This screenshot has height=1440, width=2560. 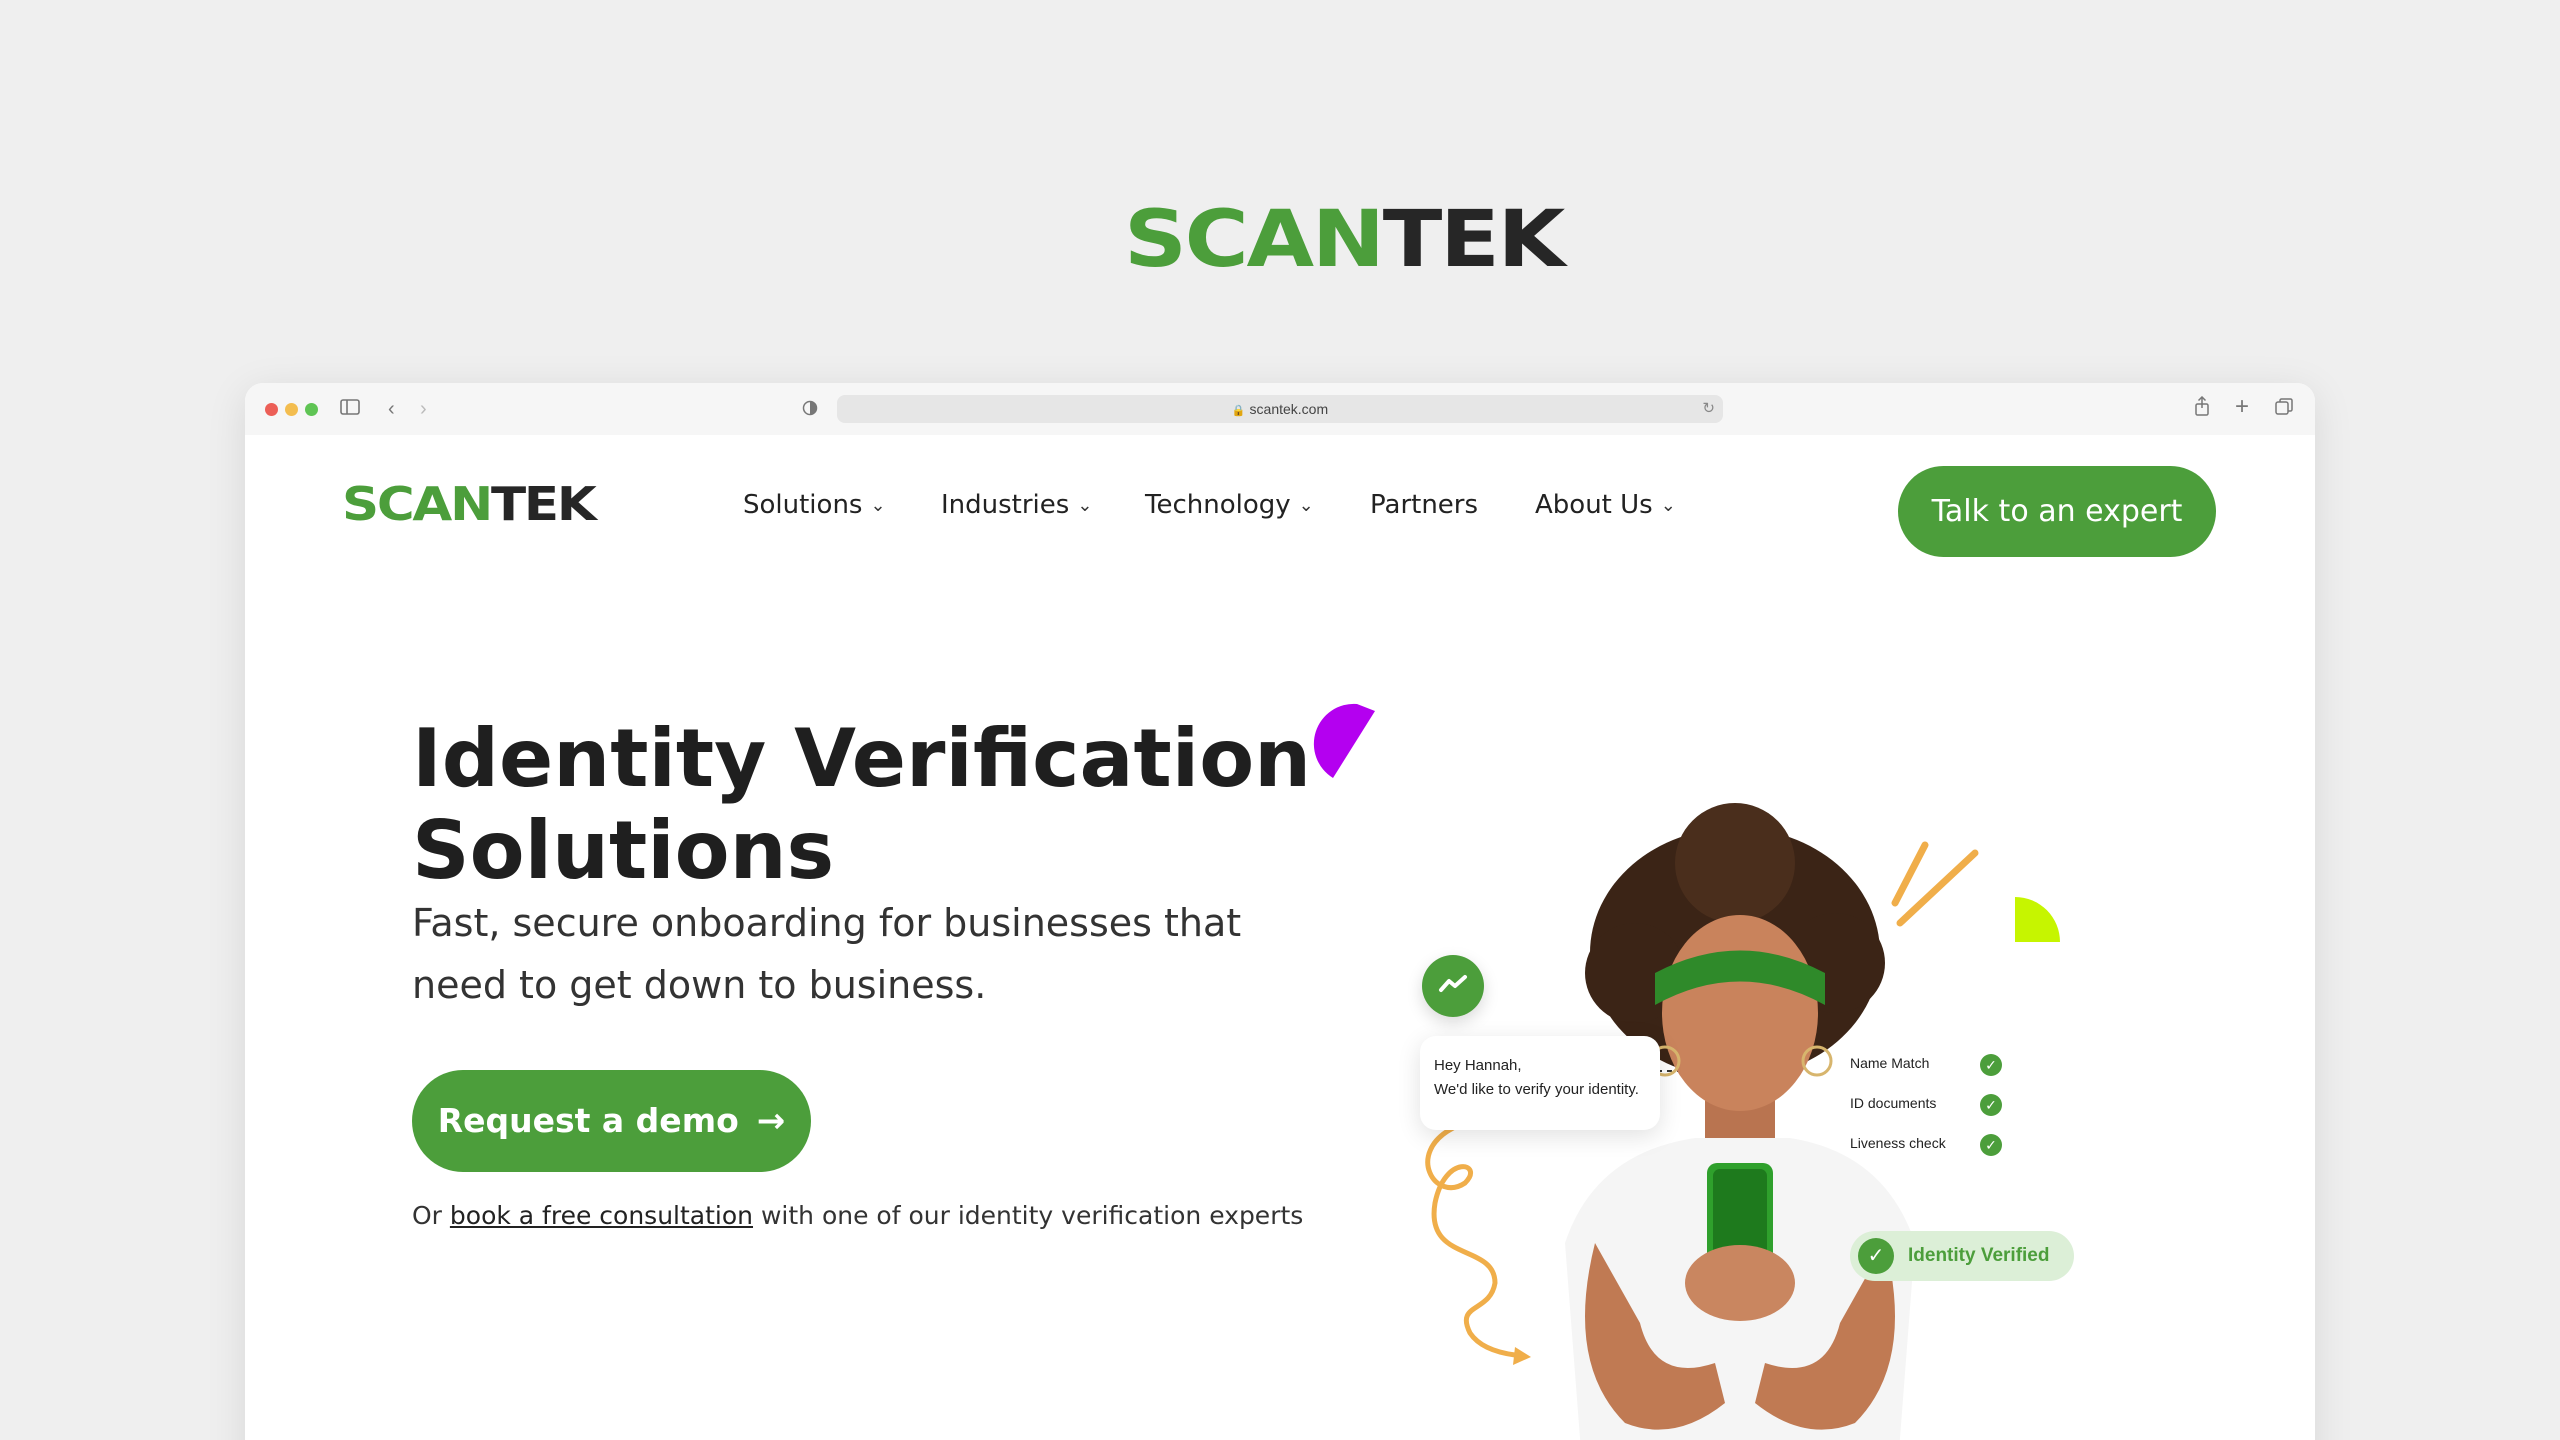 What do you see at coordinates (423, 409) in the screenshot?
I see `forward-icon: ›` at bounding box center [423, 409].